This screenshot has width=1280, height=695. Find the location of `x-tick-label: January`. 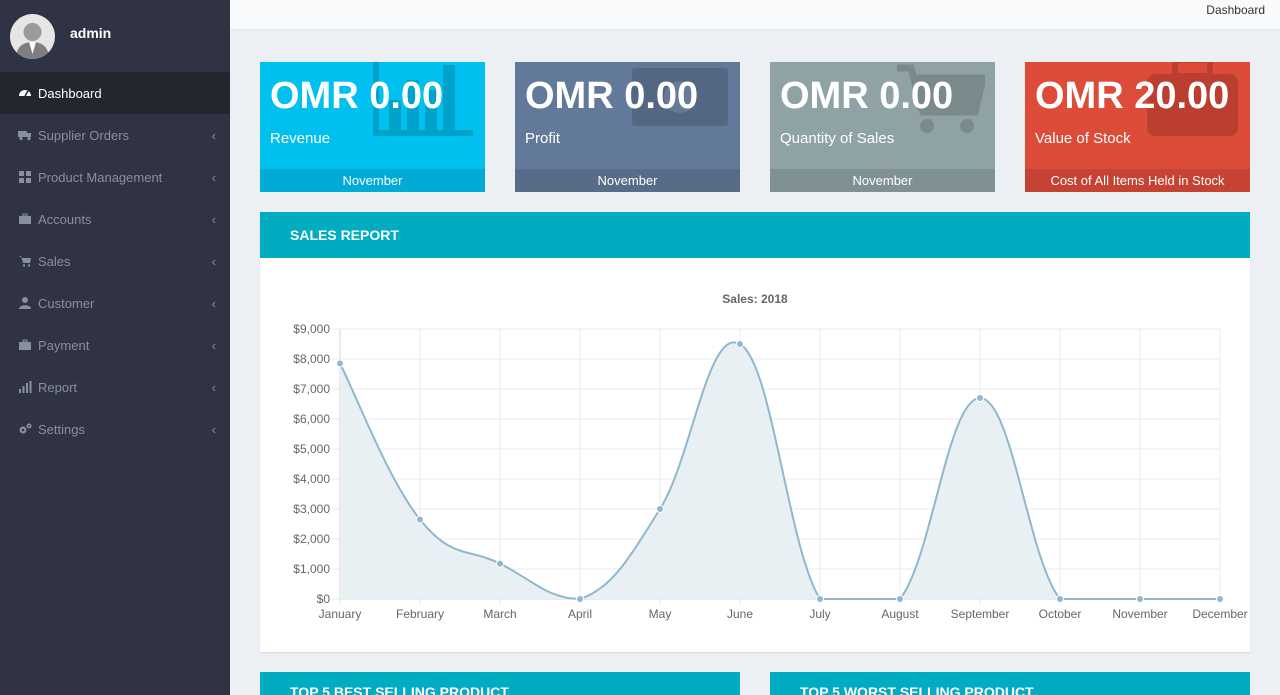

x-tick-label: January is located at coordinates (340, 614).